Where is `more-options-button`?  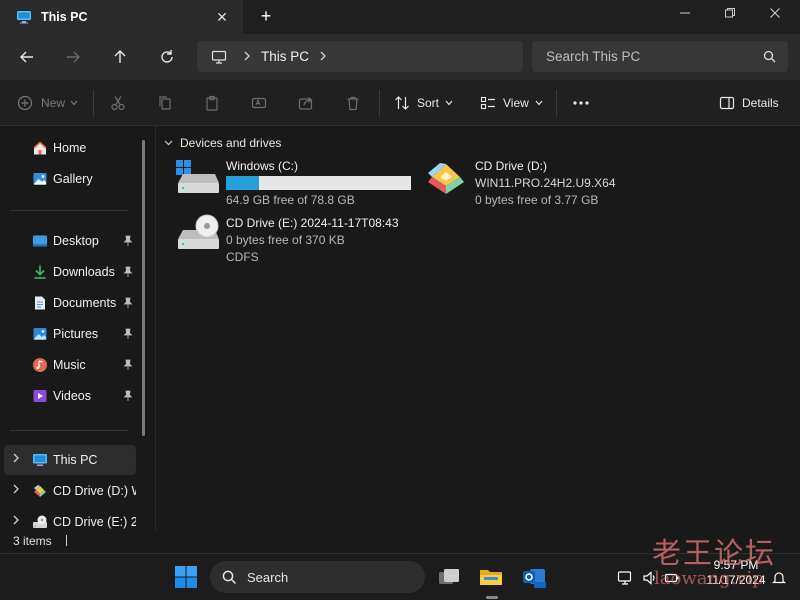 more-options-button is located at coordinates (581, 103).